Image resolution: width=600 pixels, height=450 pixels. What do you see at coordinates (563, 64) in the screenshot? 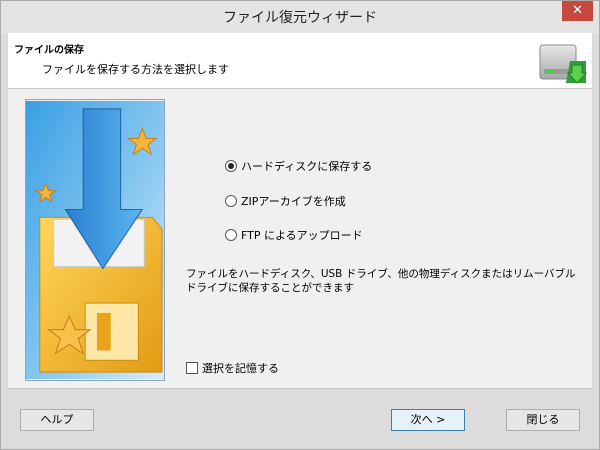
I see `hard-drive-download-icon` at bounding box center [563, 64].